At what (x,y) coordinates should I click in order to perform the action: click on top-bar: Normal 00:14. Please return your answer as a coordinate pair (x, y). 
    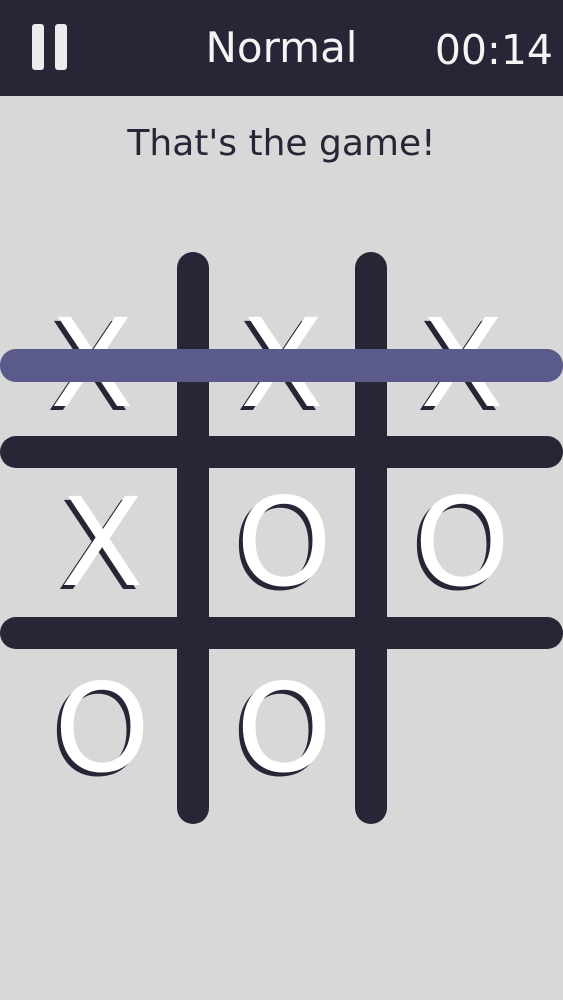
    Looking at the image, I should click on (281, 48).